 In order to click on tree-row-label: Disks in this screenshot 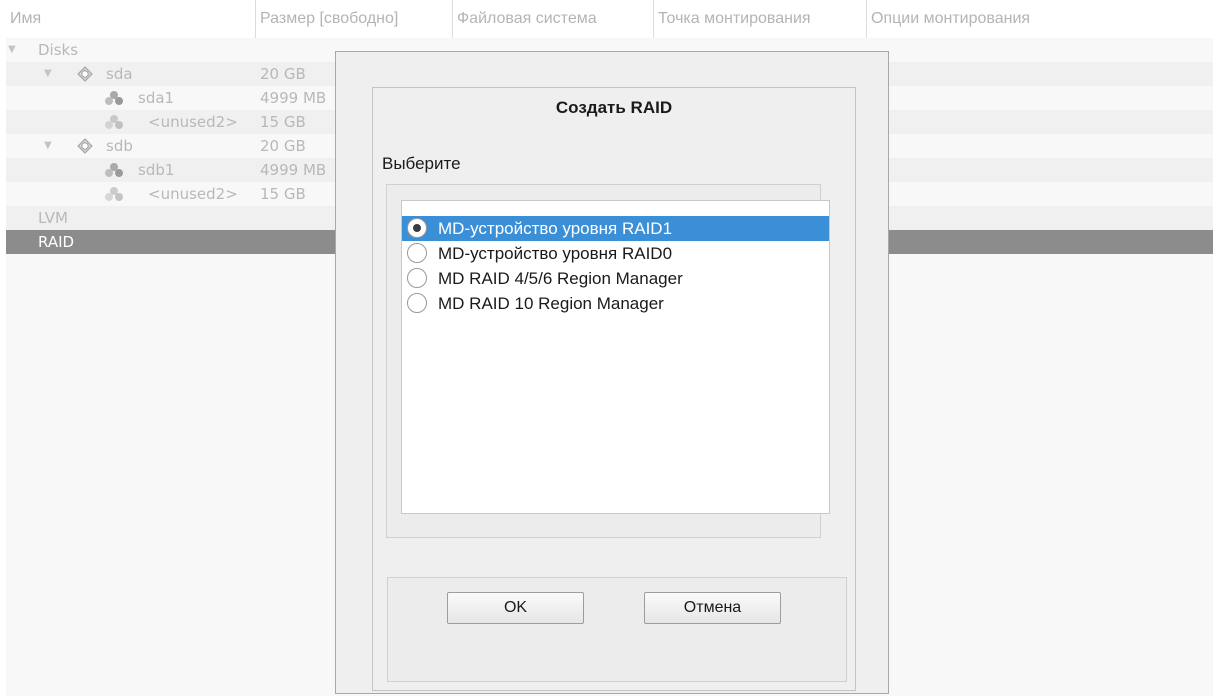, I will do `click(58, 50)`.